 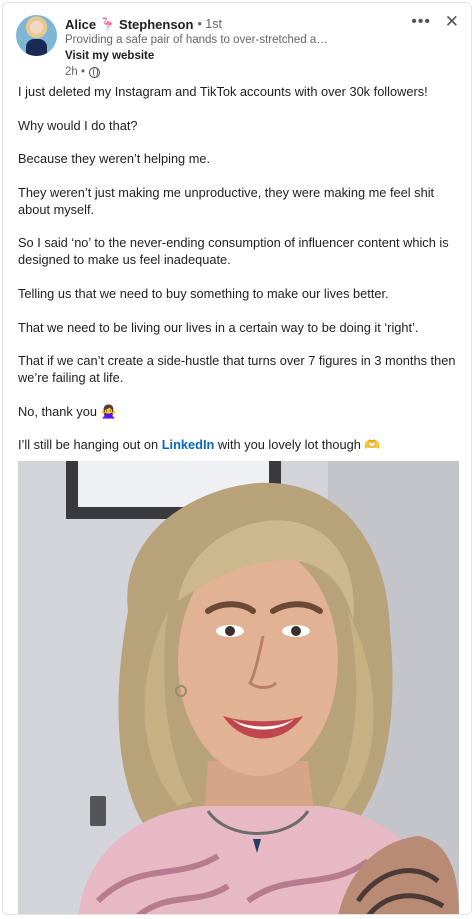 I want to click on last-text-before: I’ll still be hanging out on, so click(x=90, y=445).